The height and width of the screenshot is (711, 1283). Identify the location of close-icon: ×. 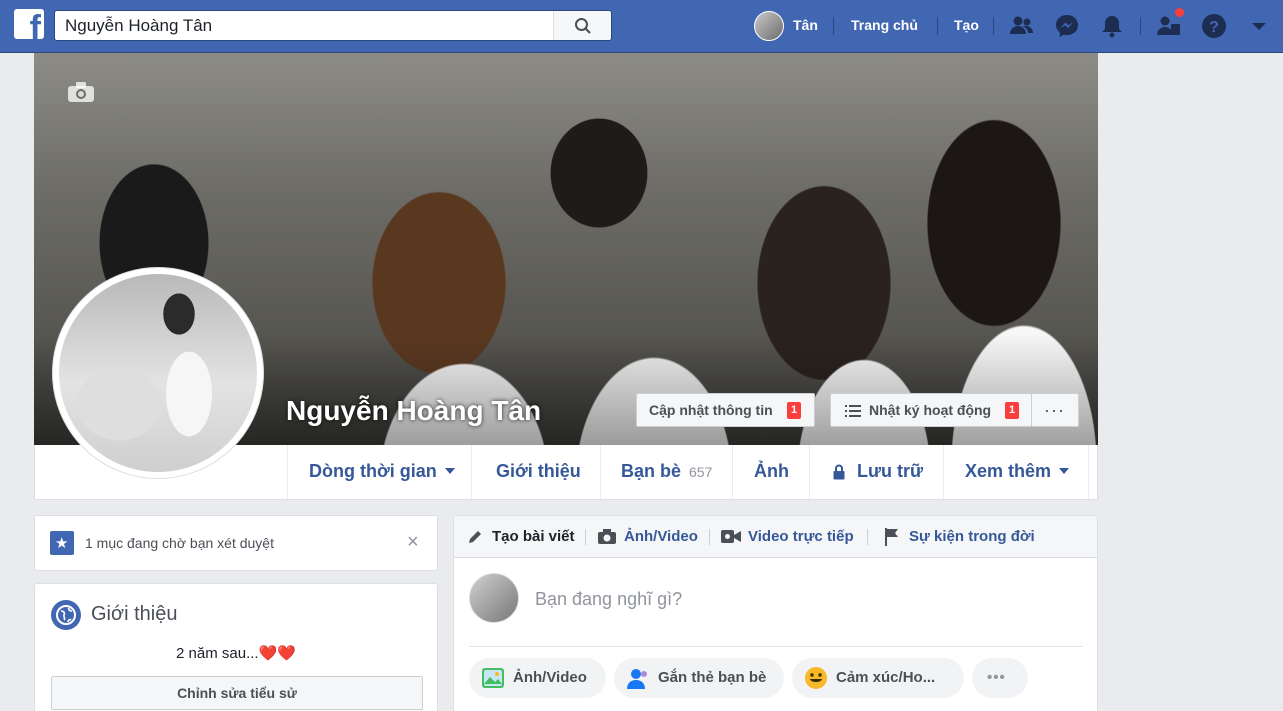
(413, 542).